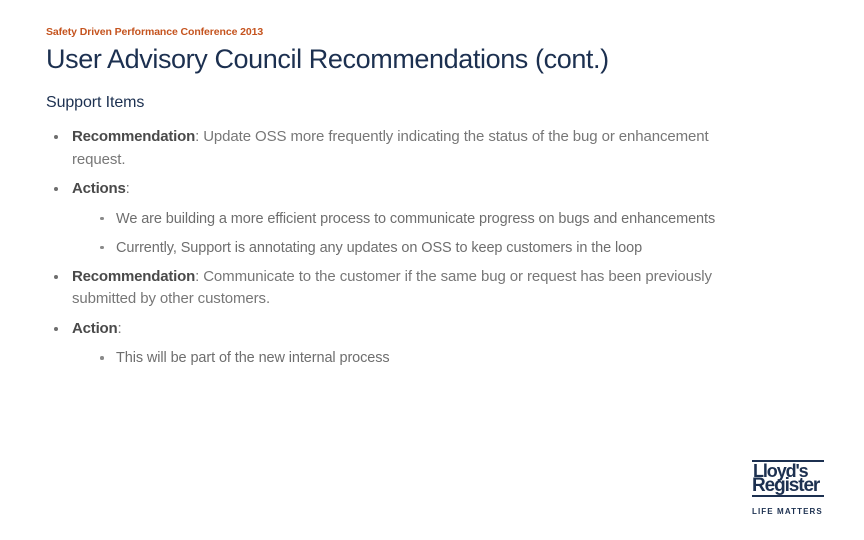  I want to click on logo-line-register: Register, so click(786, 485).